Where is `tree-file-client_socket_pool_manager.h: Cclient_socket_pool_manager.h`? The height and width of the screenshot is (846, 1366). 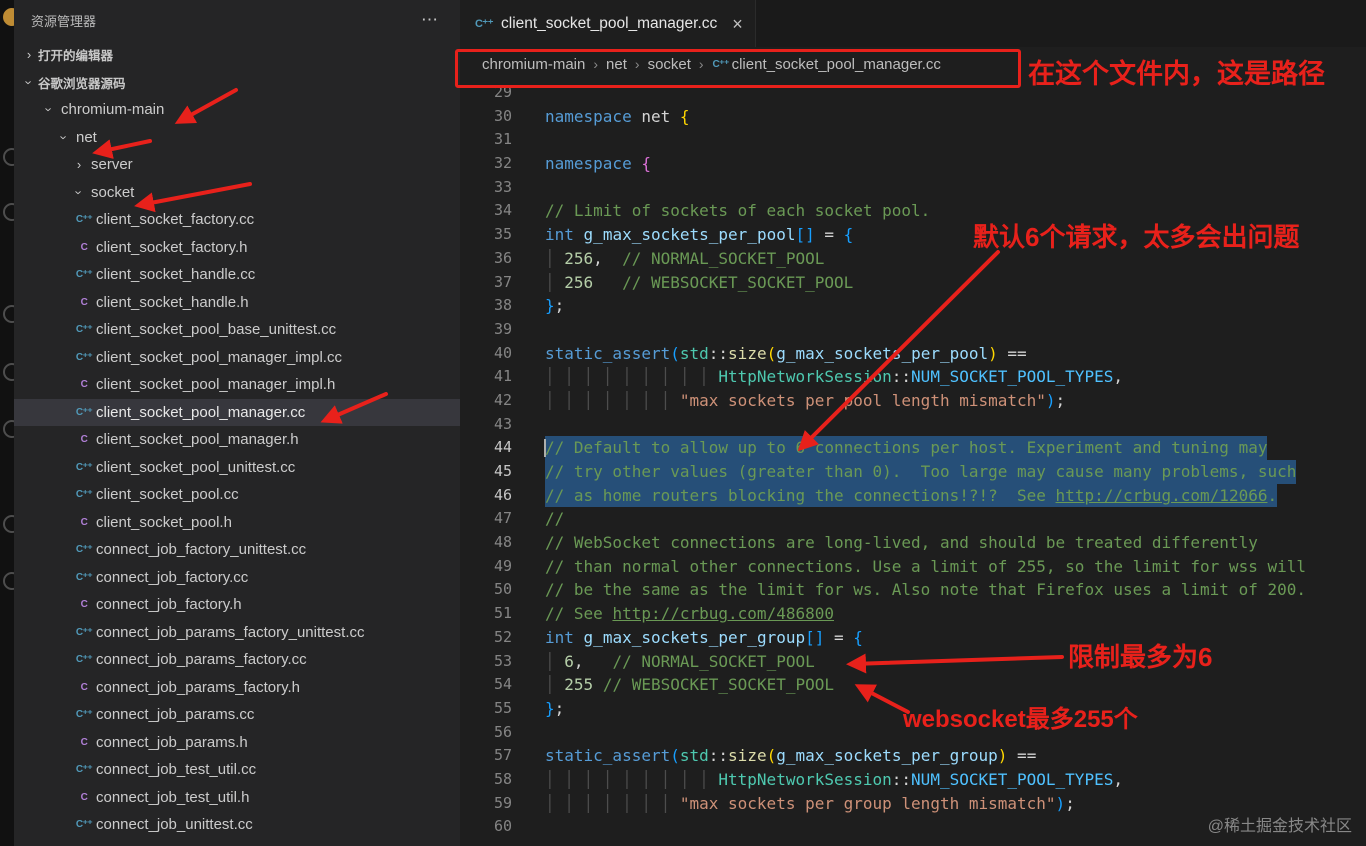 tree-file-client_socket_pool_manager.h: Cclient_socket_pool_manager.h is located at coordinates (237, 440).